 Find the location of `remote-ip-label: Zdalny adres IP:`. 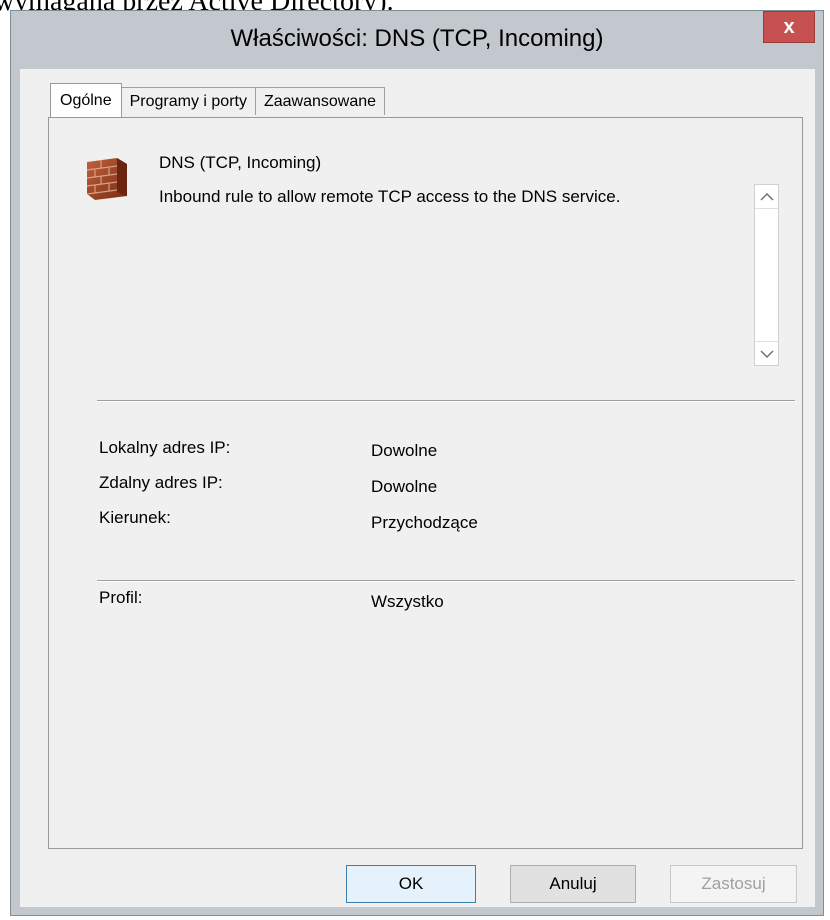

remote-ip-label: Zdalny adres IP: is located at coordinates (161, 482).